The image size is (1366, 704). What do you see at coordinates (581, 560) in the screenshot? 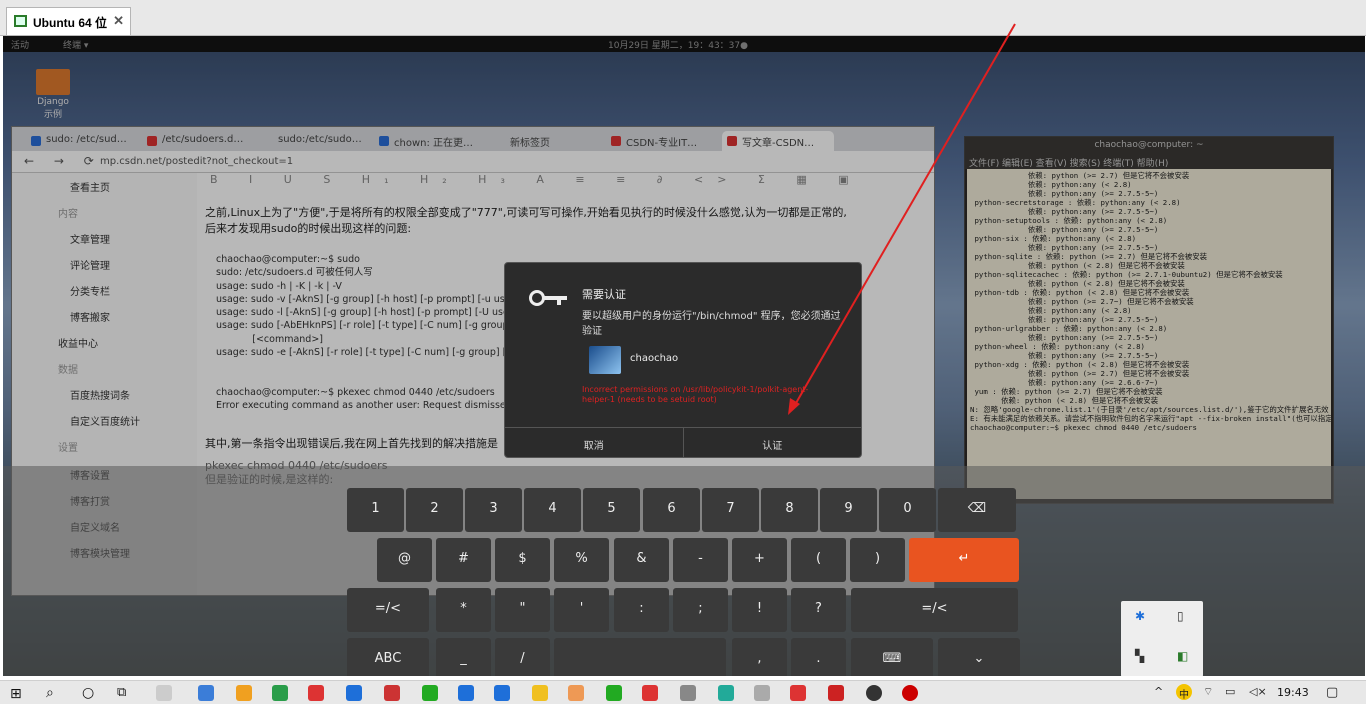
I see `keyboard-key: %` at bounding box center [581, 560].